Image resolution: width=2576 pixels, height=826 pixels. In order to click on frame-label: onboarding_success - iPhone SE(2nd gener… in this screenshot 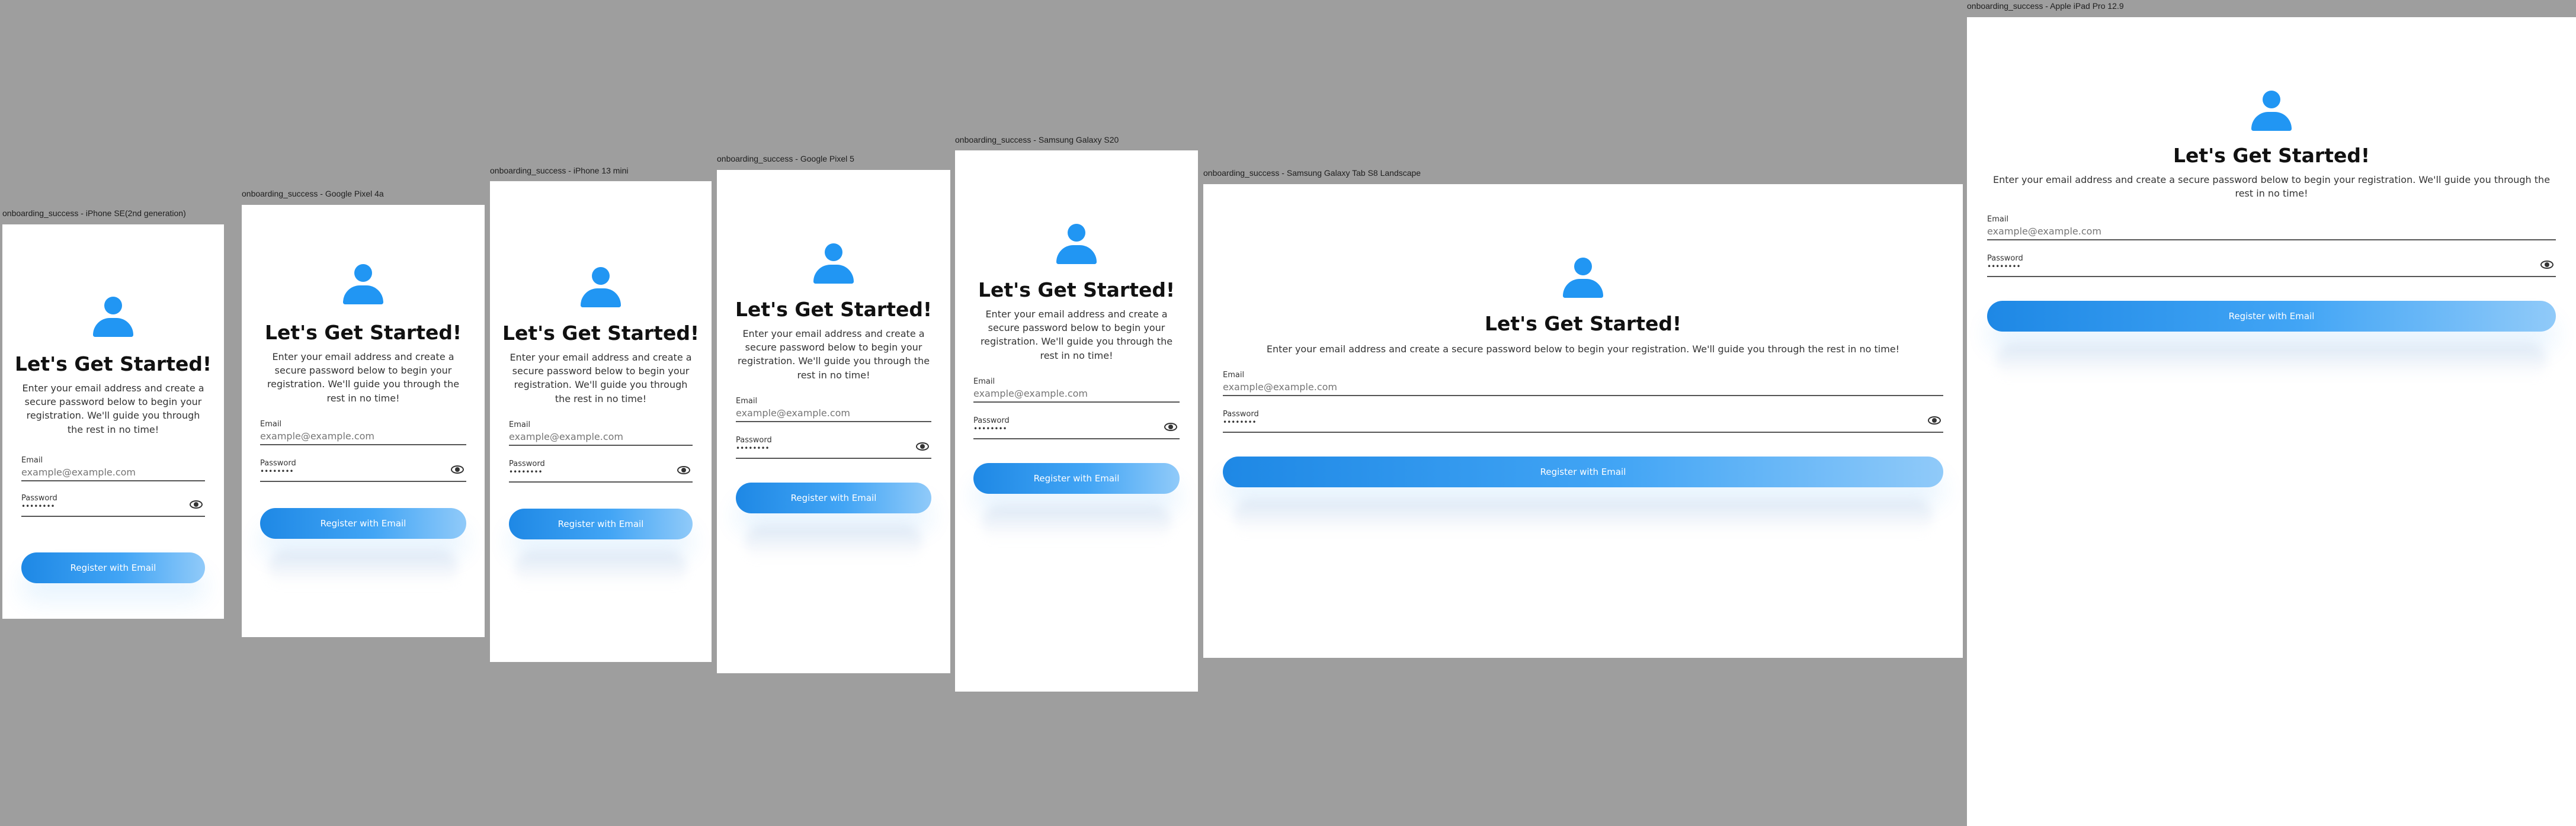, I will do `click(94, 213)`.